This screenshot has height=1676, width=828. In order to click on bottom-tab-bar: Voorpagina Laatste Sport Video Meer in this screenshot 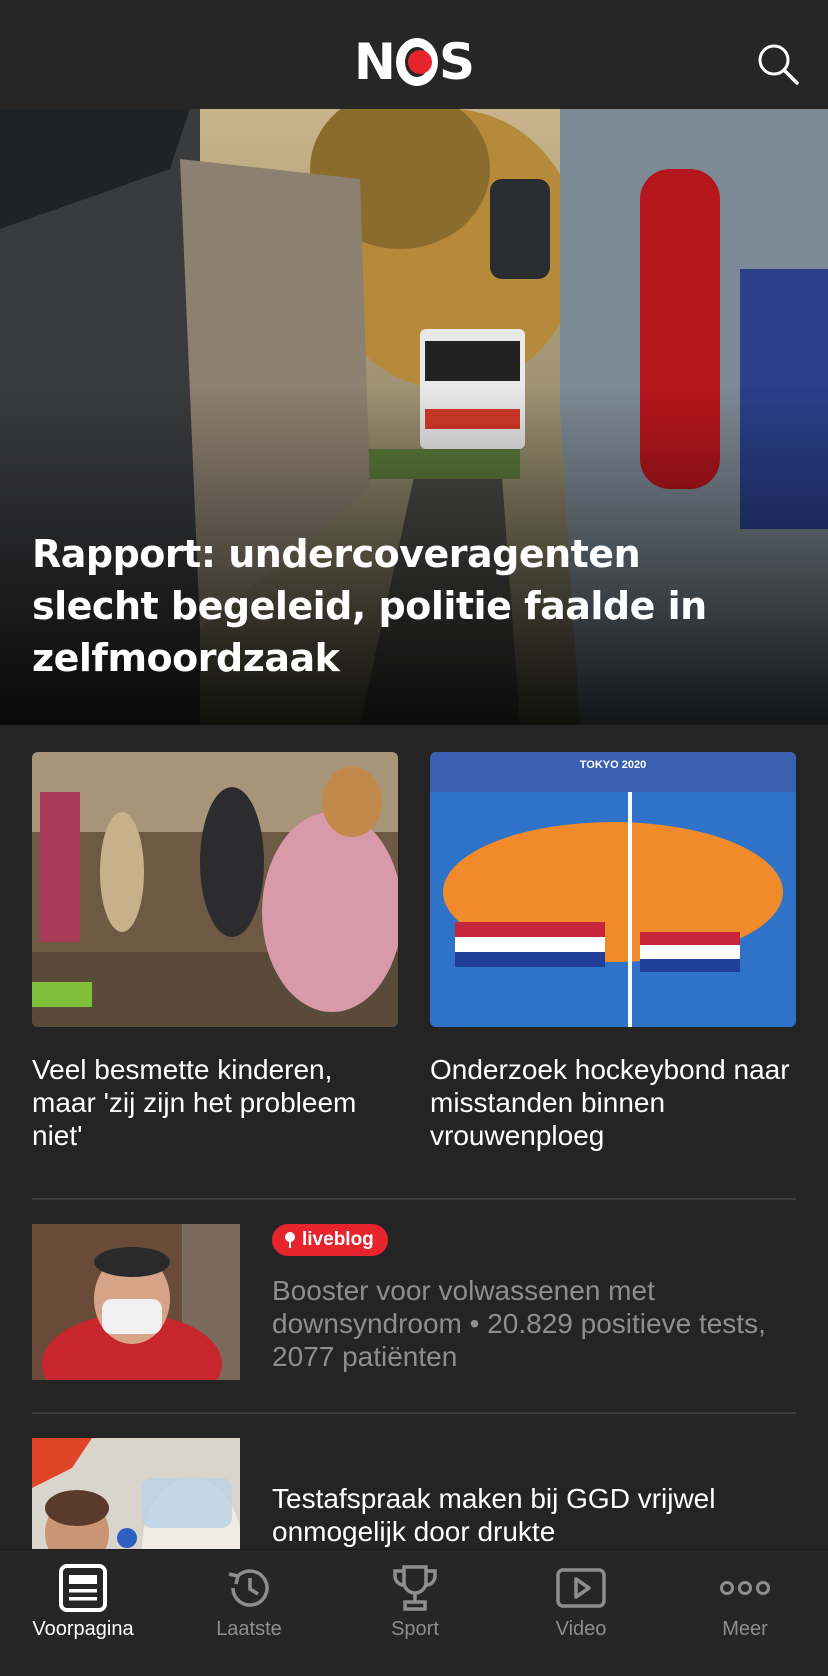, I will do `click(414, 1612)`.